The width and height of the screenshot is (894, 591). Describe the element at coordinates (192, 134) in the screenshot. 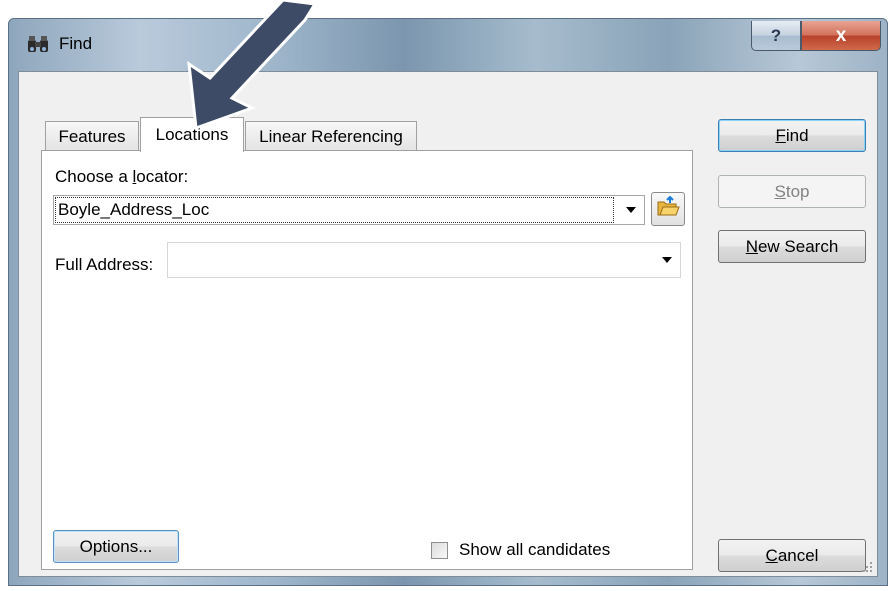

I see `tab-locations: Locations` at that location.